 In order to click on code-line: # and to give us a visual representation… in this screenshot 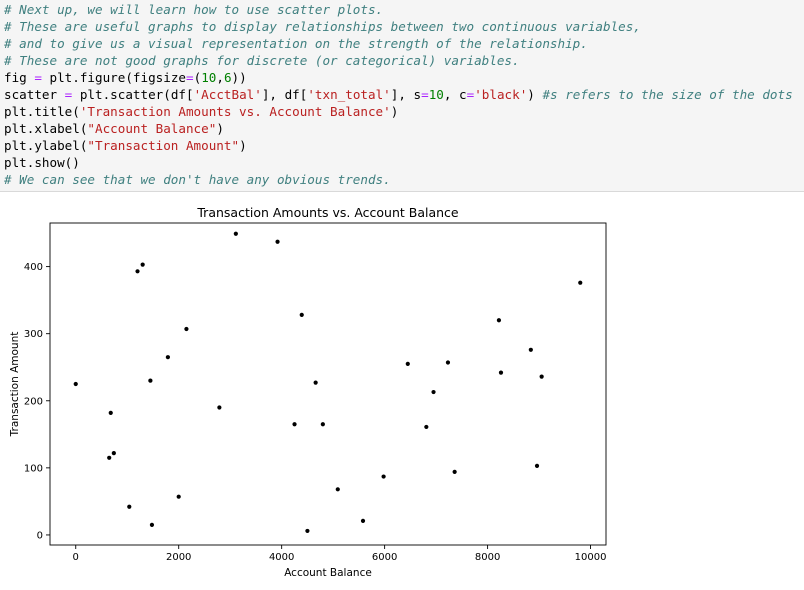, I will do `click(398, 43)`.